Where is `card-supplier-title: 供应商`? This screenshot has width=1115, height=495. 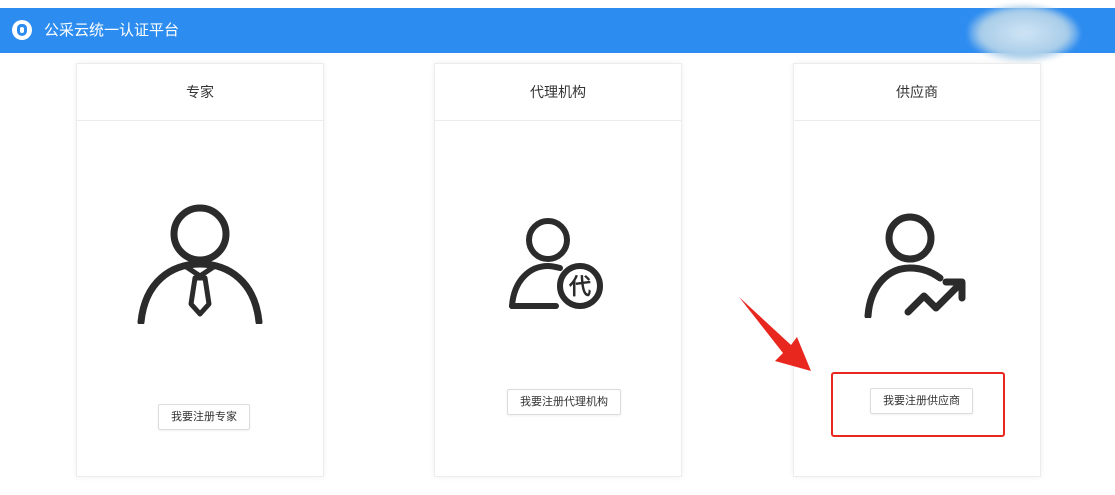
card-supplier-title: 供应商 is located at coordinates (917, 92).